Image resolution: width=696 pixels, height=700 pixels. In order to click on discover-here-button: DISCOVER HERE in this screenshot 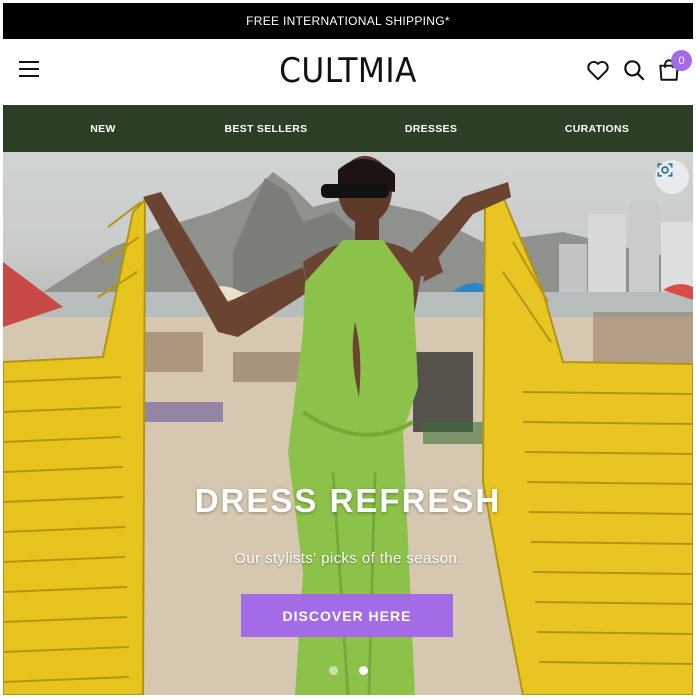, I will do `click(347, 615)`.